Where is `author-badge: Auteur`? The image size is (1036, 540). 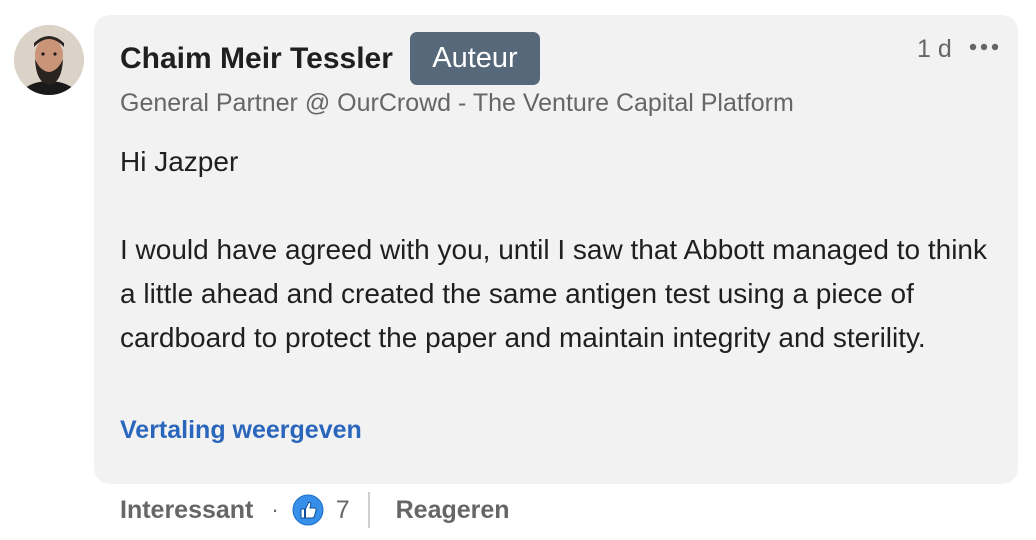
author-badge: Auteur is located at coordinates (475, 58).